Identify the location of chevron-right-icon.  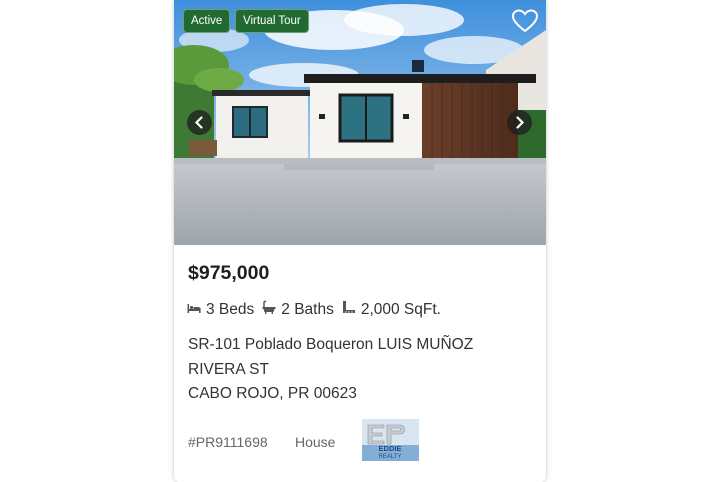
(520, 122).